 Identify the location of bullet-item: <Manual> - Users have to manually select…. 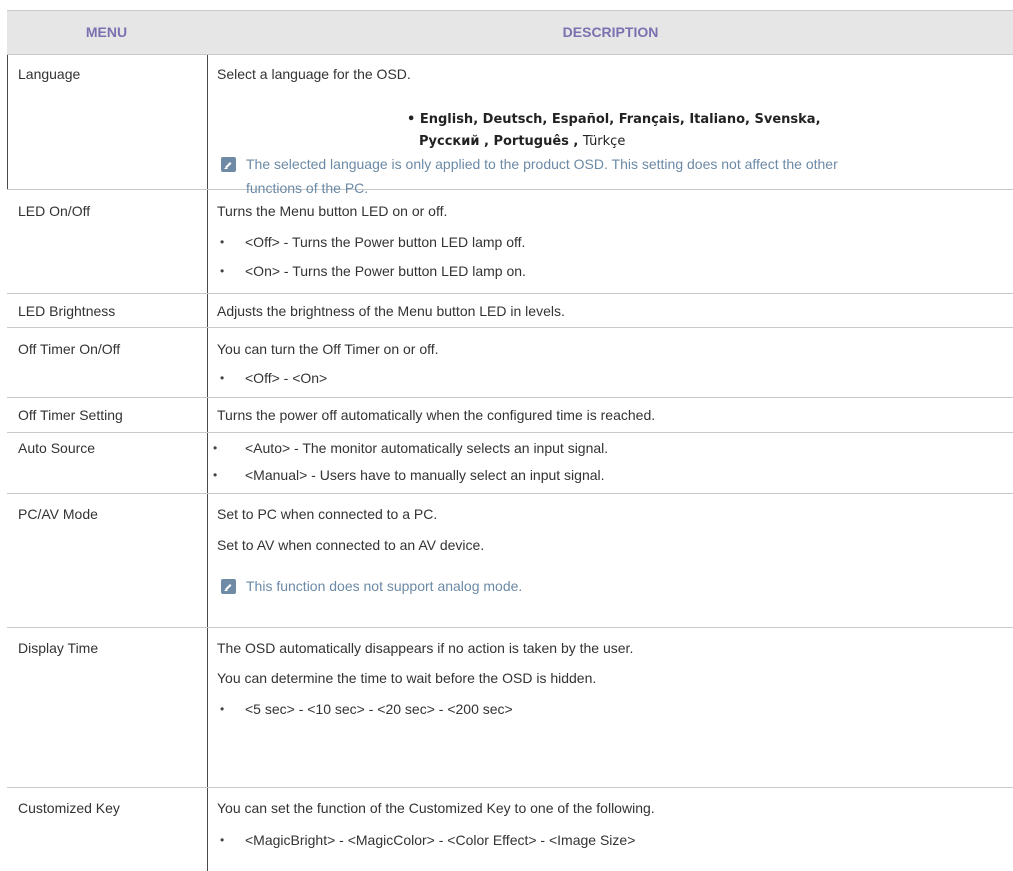
(425, 475).